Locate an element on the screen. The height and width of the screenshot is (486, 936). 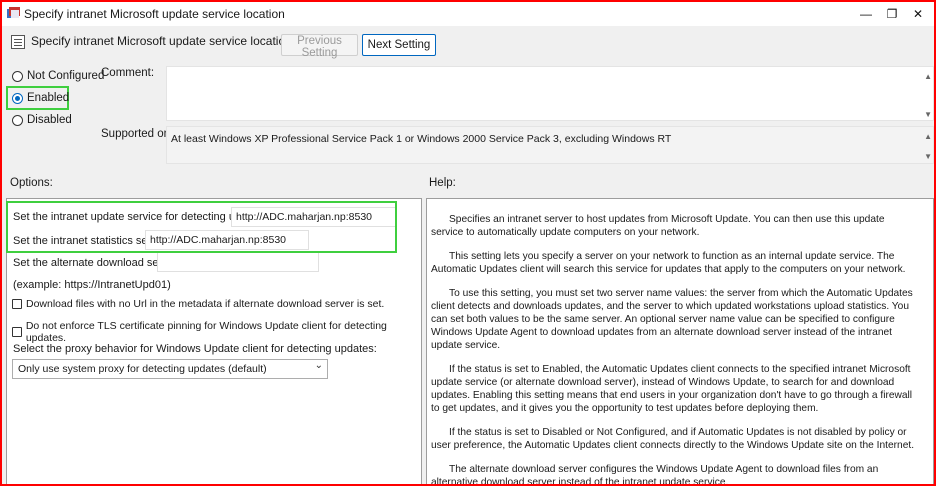
radio-not-configured: Not Configured is located at coordinates (58, 76).